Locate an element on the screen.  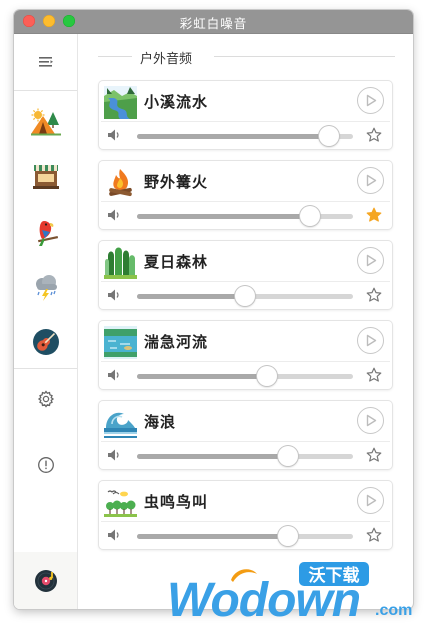
sound-name: 海浪 is located at coordinates (160, 422).